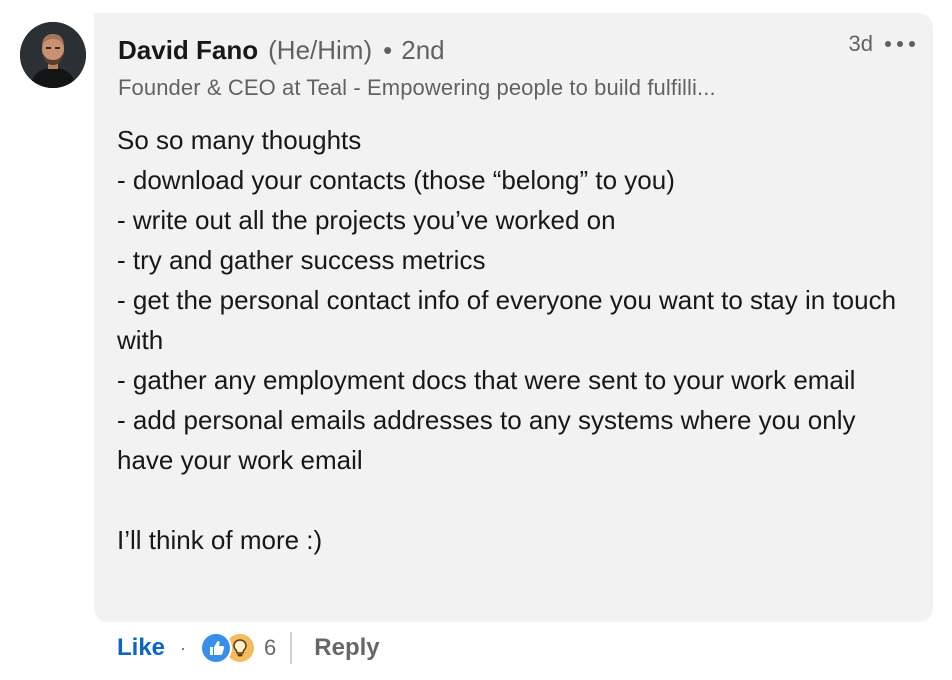  Describe the element at coordinates (188, 50) in the screenshot. I see `author-name: David Fano` at that location.